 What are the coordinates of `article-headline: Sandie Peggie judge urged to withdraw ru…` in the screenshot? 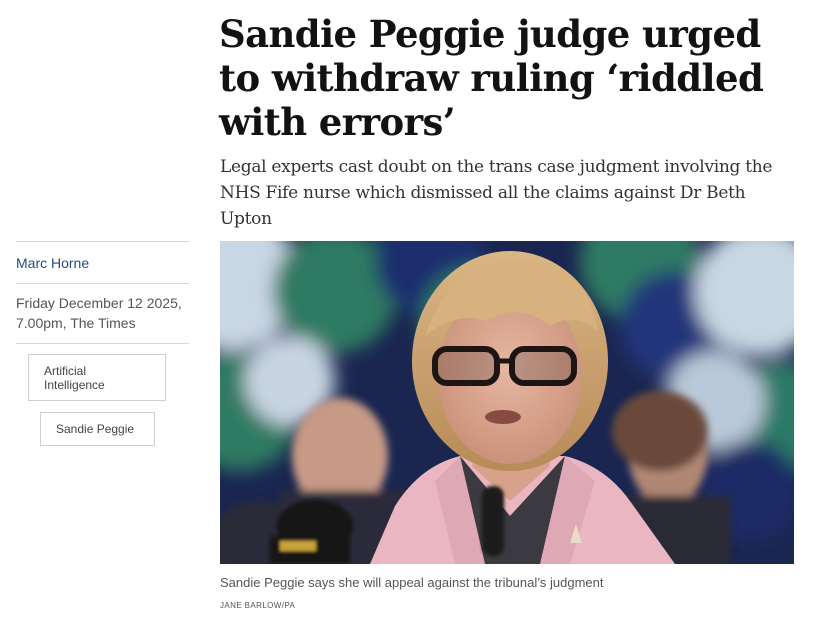 It's located at (491, 78).